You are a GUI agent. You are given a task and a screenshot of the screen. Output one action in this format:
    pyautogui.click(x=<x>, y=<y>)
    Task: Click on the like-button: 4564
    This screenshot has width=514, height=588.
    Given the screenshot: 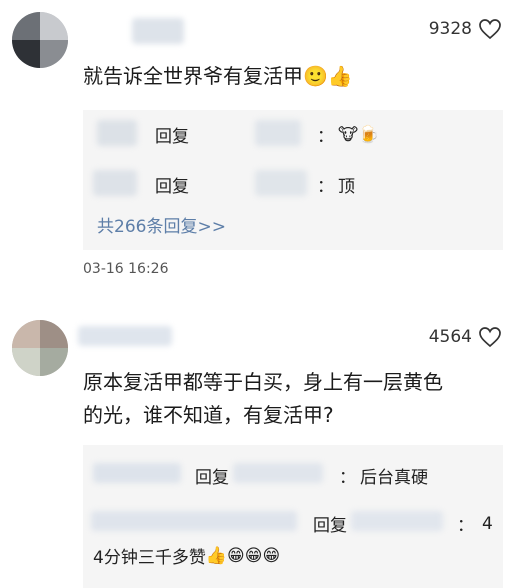 What is the action you would take?
    pyautogui.click(x=465, y=337)
    